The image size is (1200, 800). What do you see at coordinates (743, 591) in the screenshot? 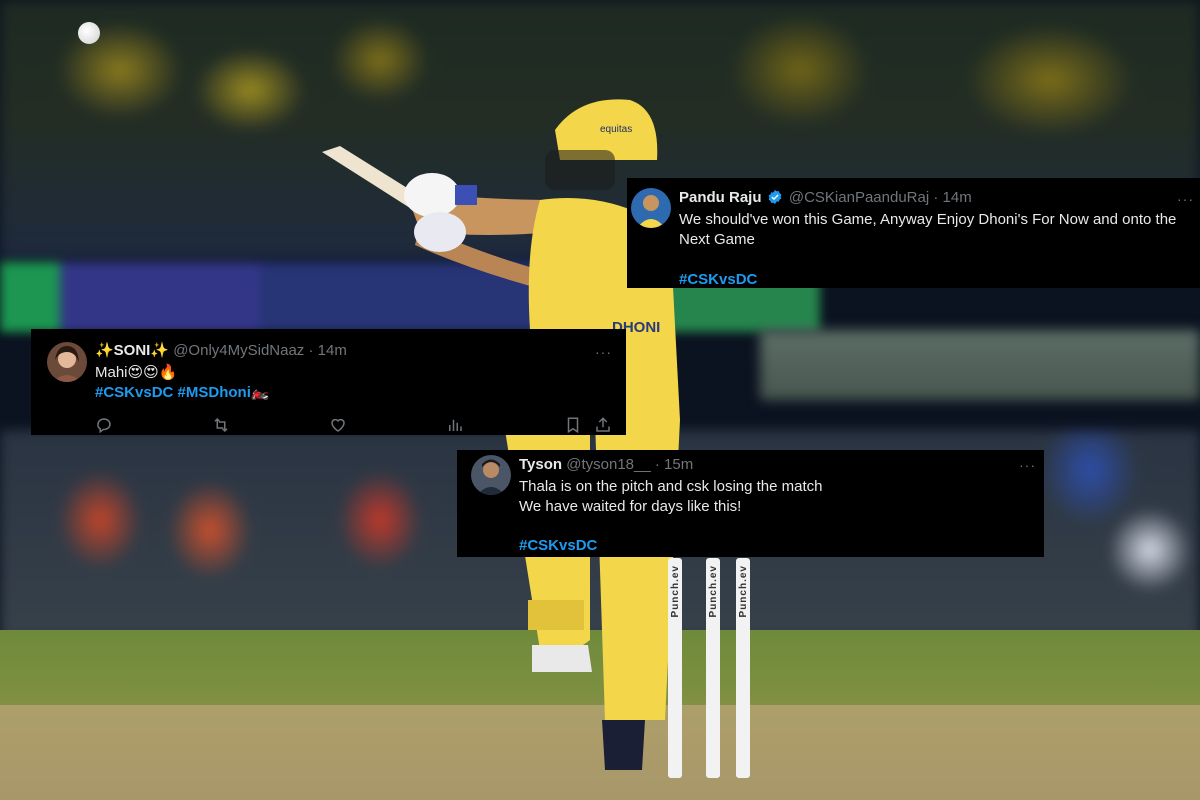
I see `stump-brand-right: Punch.ev` at bounding box center [743, 591].